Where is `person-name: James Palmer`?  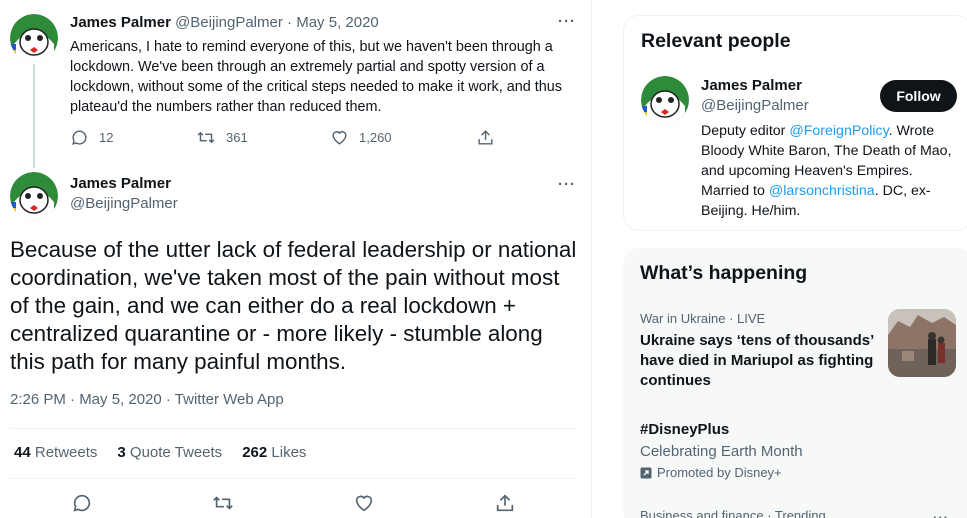 person-name: James Palmer is located at coordinates (751, 85).